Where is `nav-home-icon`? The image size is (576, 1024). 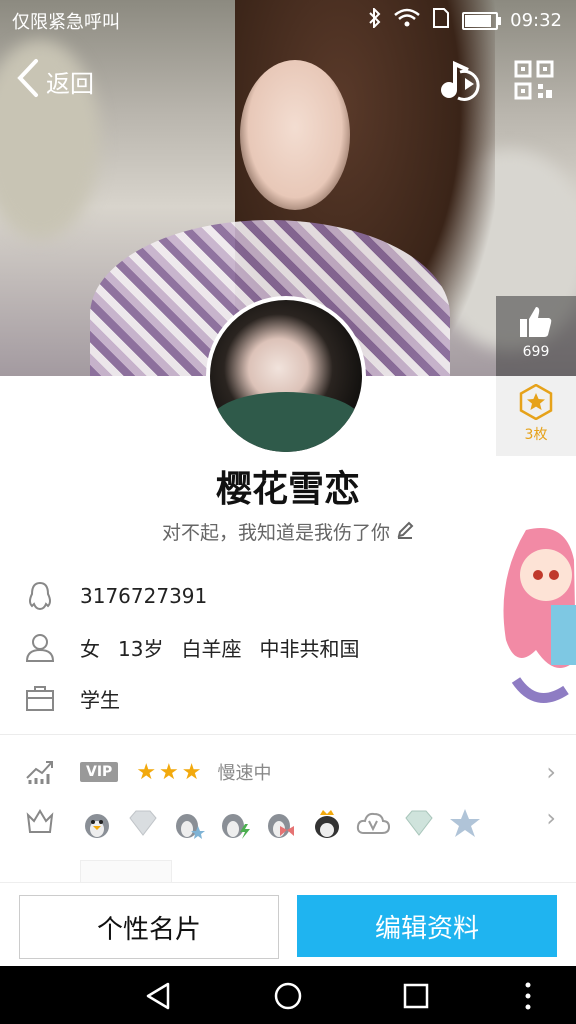
nav-home-icon is located at coordinates (288, 996).